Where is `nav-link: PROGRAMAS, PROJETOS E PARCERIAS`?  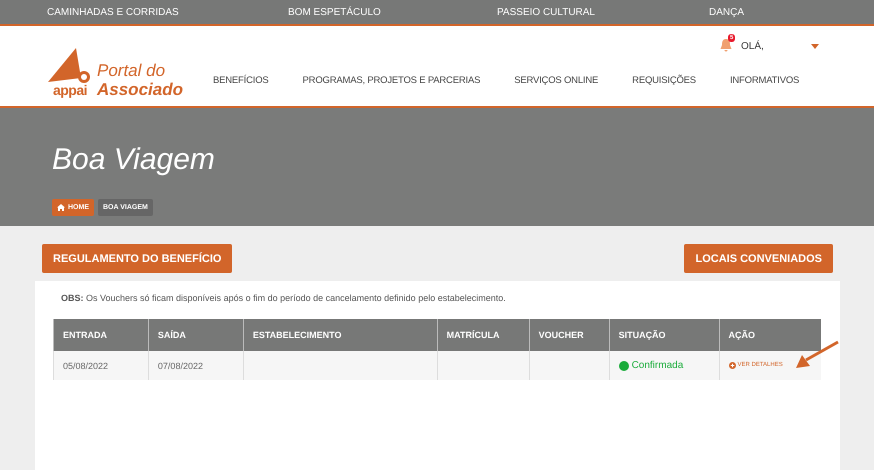
nav-link: PROGRAMAS, PROJETOS E PARCERIAS is located at coordinates (391, 80).